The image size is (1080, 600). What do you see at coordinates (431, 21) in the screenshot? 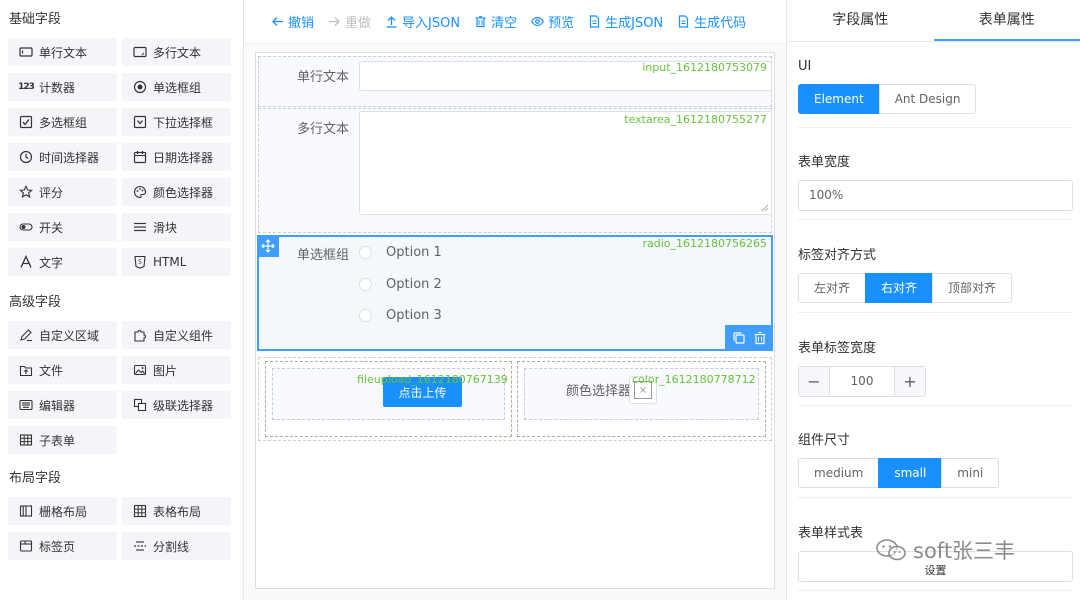
I see `import-json-label: 导入JSON` at bounding box center [431, 21].